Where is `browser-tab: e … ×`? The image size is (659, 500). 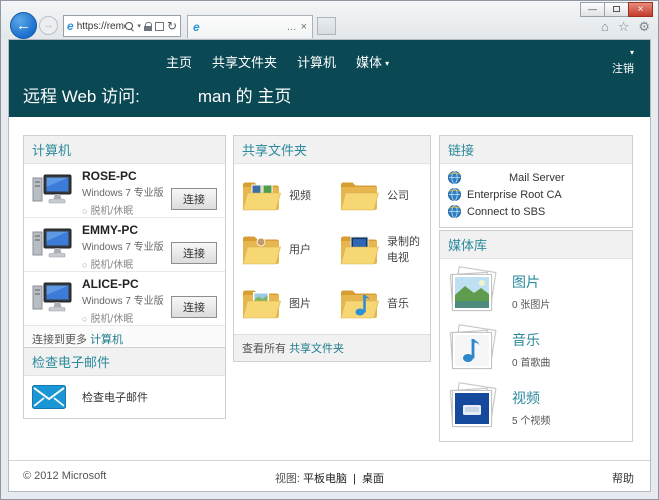
browser-tab: e … × is located at coordinates (250, 26).